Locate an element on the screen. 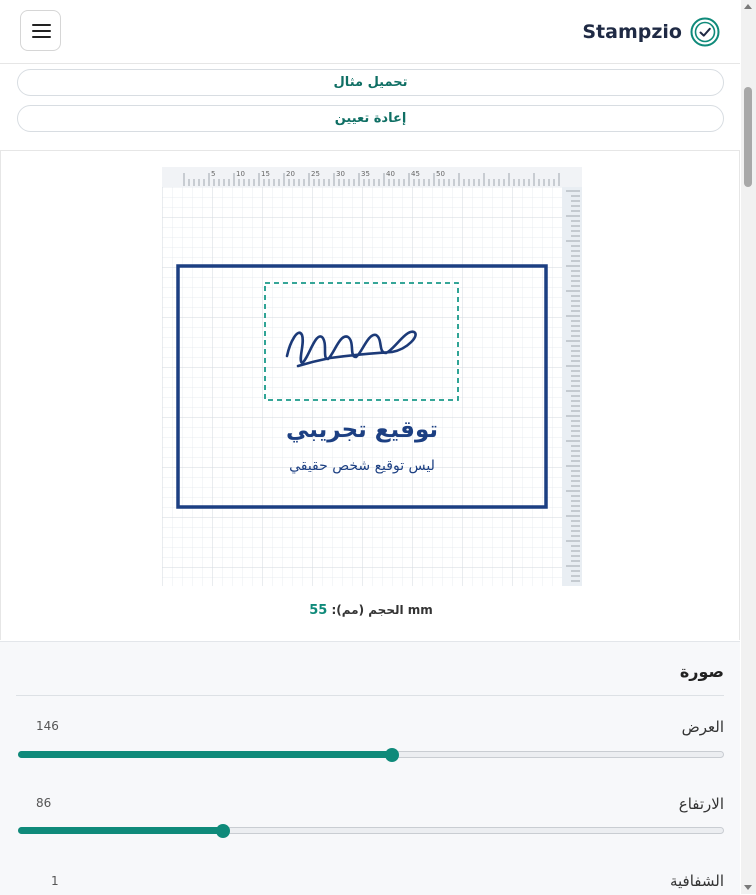  top-bar: Stampzio is located at coordinates (370, 32).